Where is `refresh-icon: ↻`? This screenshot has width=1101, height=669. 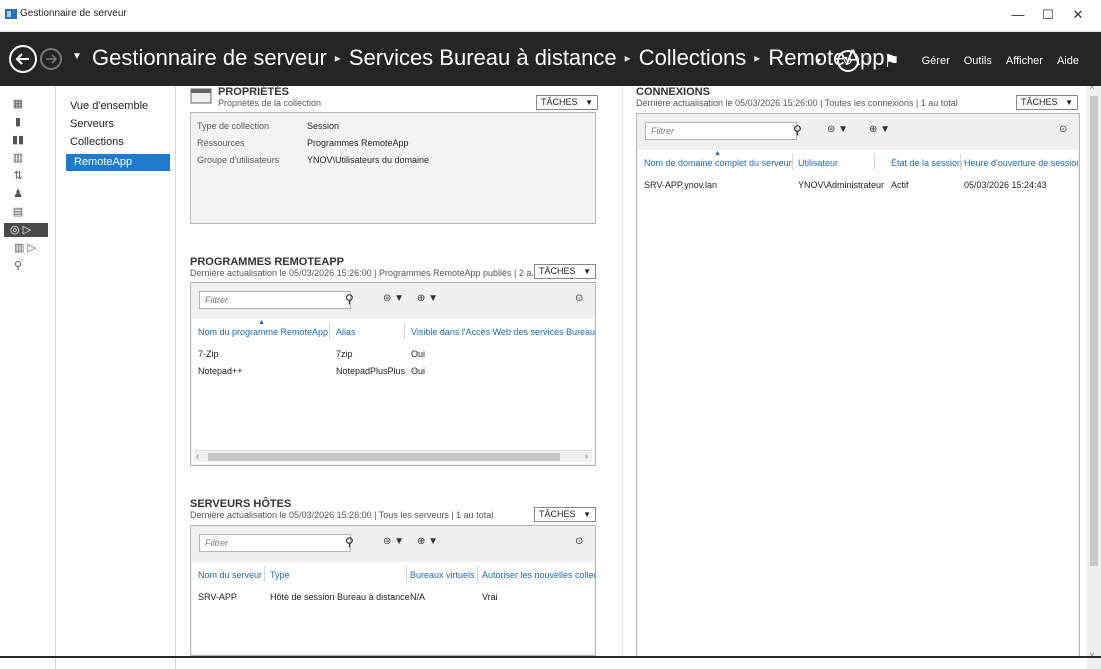 refresh-icon: ↻ is located at coordinates (847, 61).